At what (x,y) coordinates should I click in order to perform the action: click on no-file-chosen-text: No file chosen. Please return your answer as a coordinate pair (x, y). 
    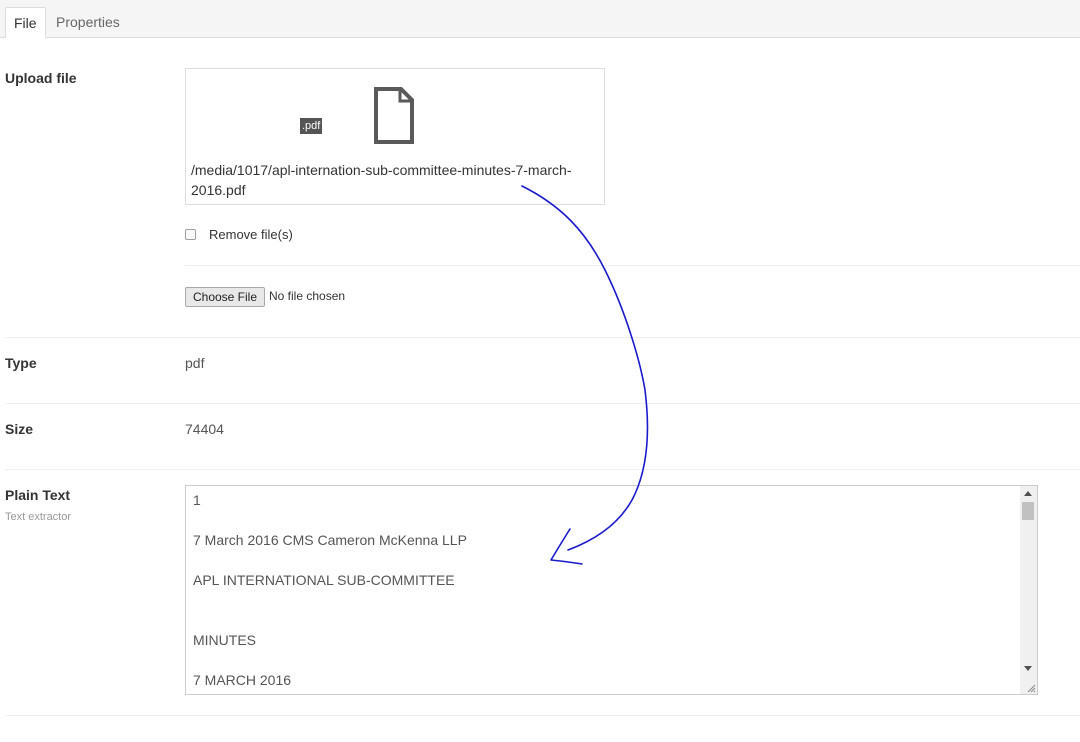
    Looking at the image, I should click on (307, 296).